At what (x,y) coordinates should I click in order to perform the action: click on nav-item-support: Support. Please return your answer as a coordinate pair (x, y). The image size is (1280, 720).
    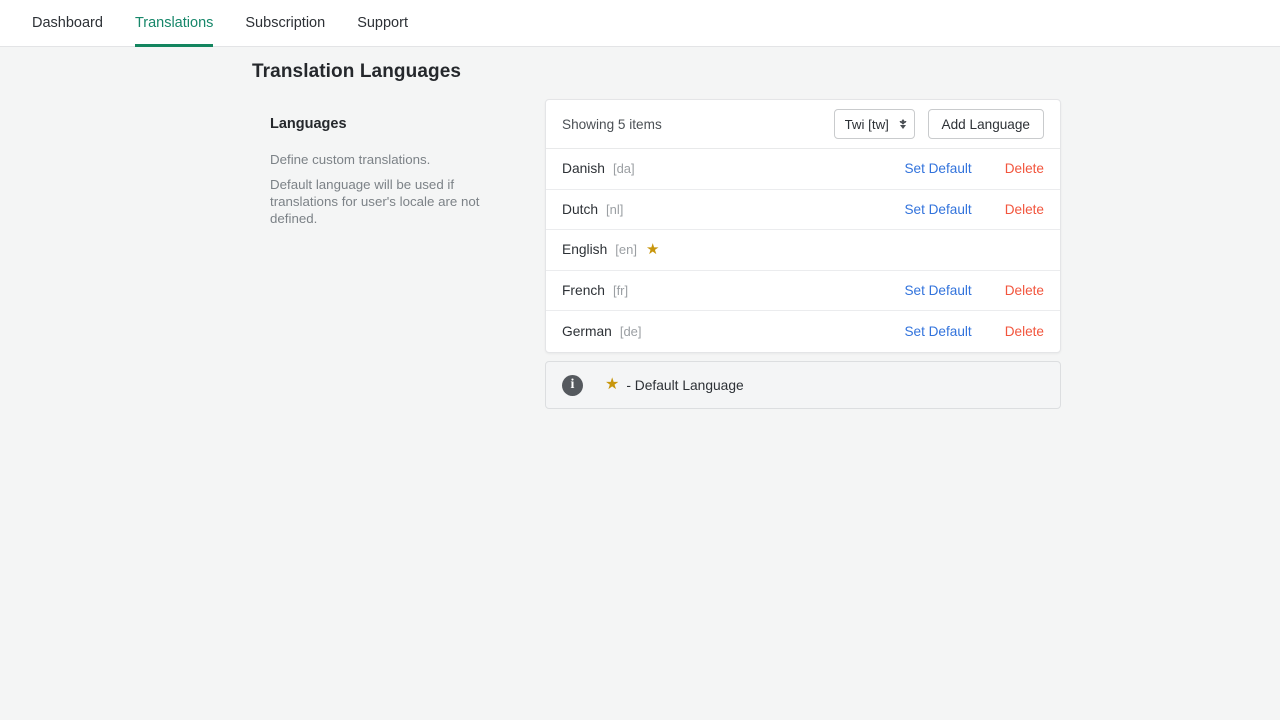
    Looking at the image, I should click on (382, 23).